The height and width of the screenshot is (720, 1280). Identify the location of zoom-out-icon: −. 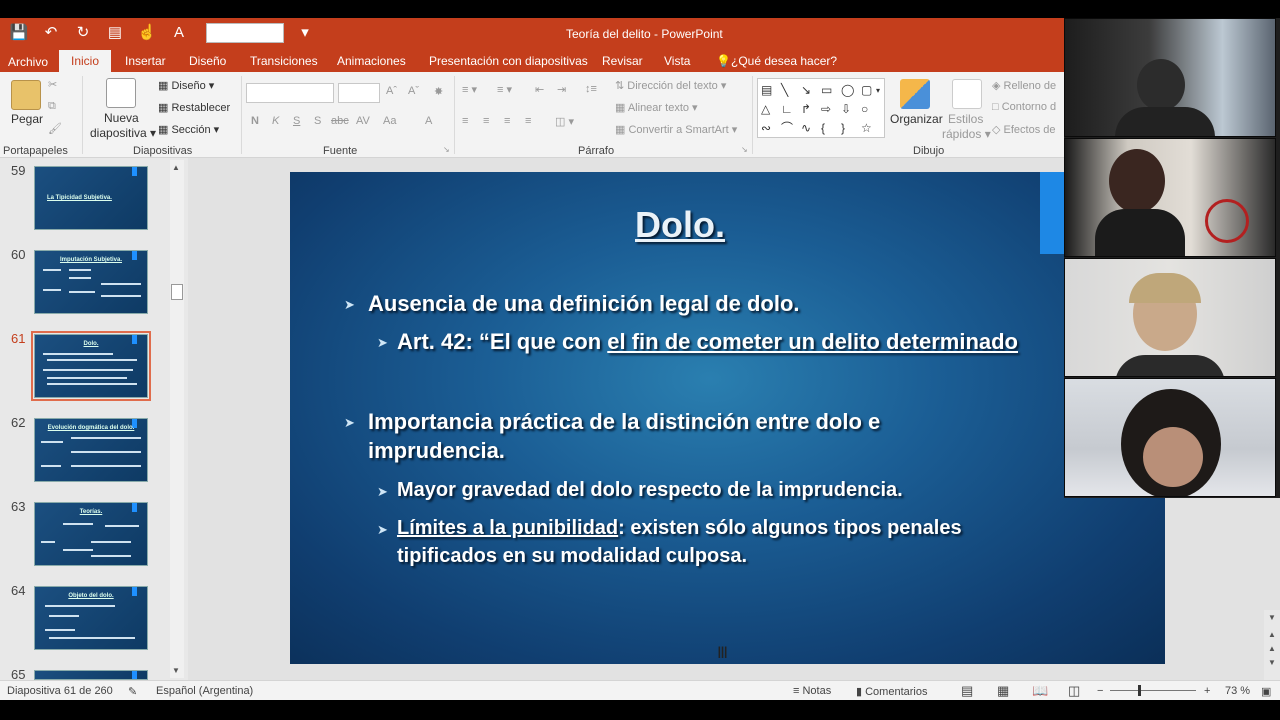
(1100, 691).